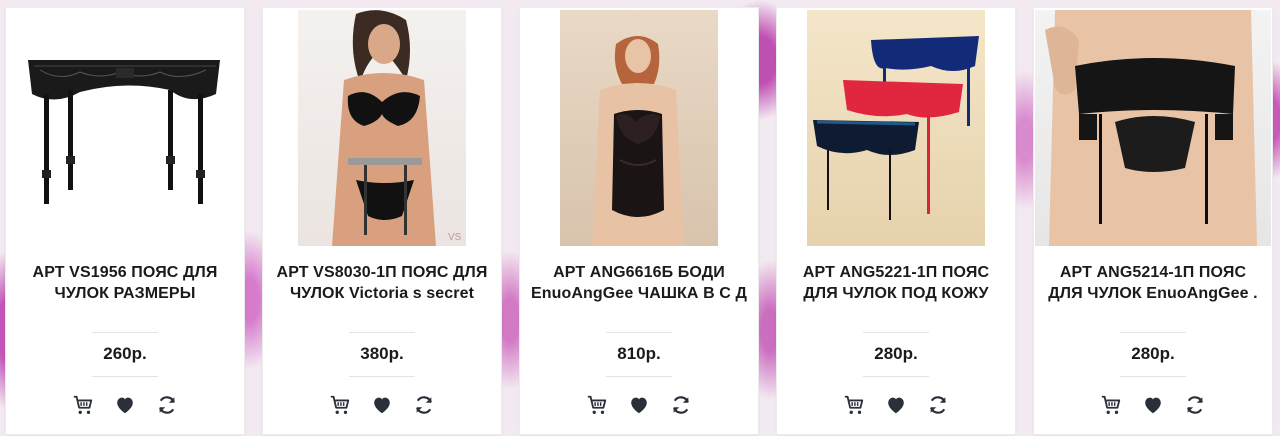  I want to click on product-price: 810р., so click(639, 353).